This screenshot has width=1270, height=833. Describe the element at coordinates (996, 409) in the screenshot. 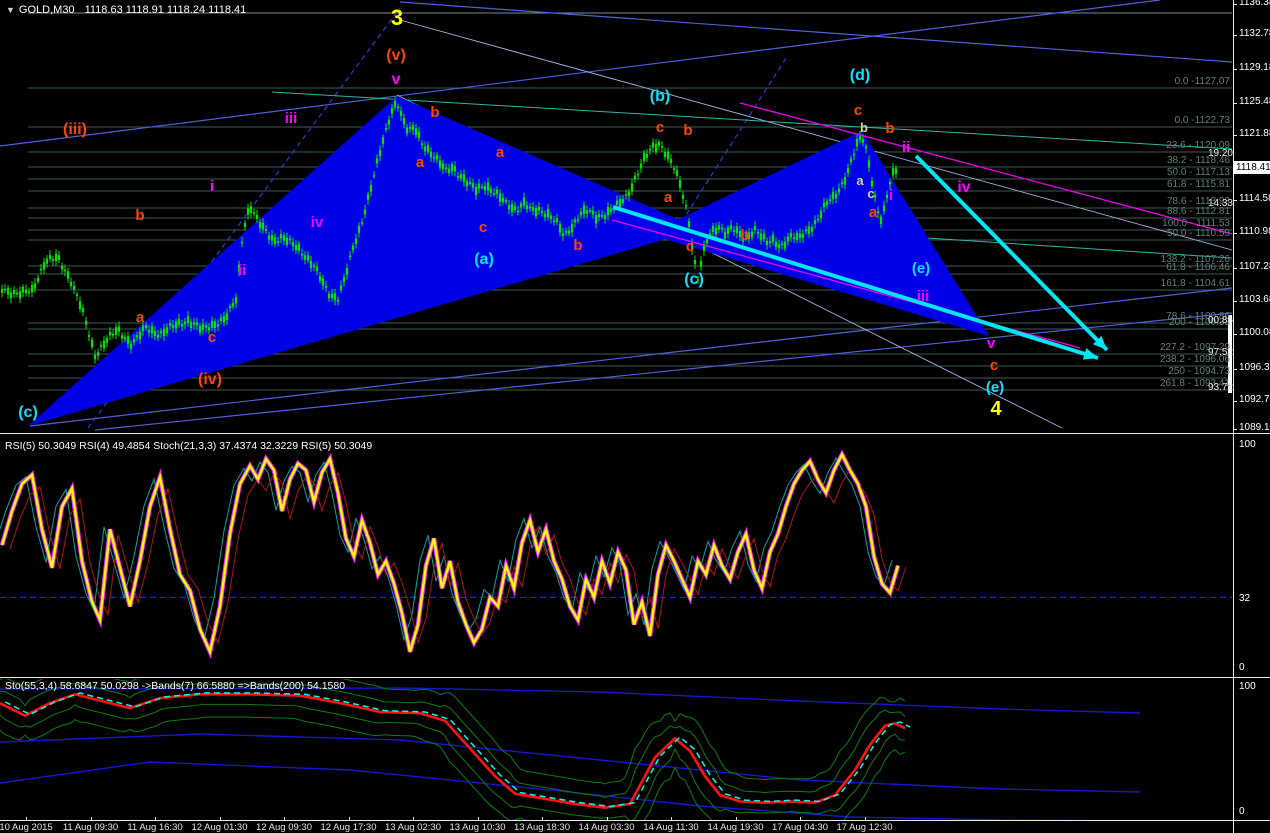

I see `wave-label: 4` at that location.